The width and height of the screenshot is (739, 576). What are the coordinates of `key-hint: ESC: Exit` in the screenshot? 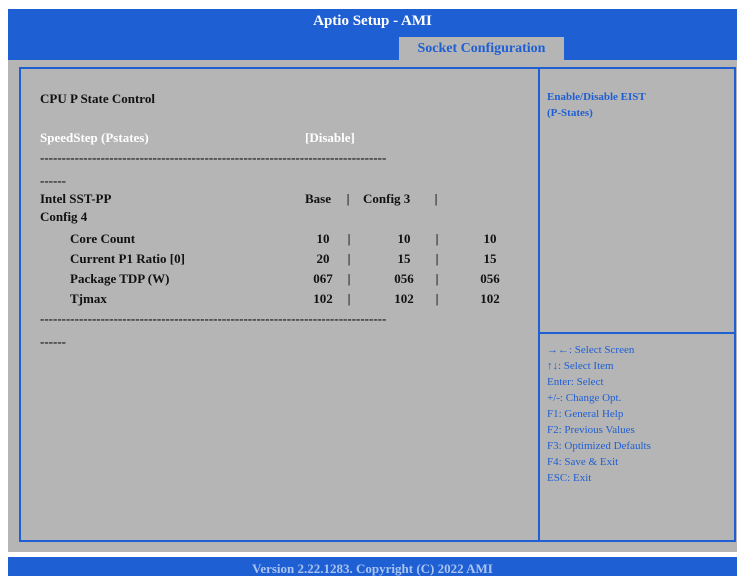 It's located at (569, 478).